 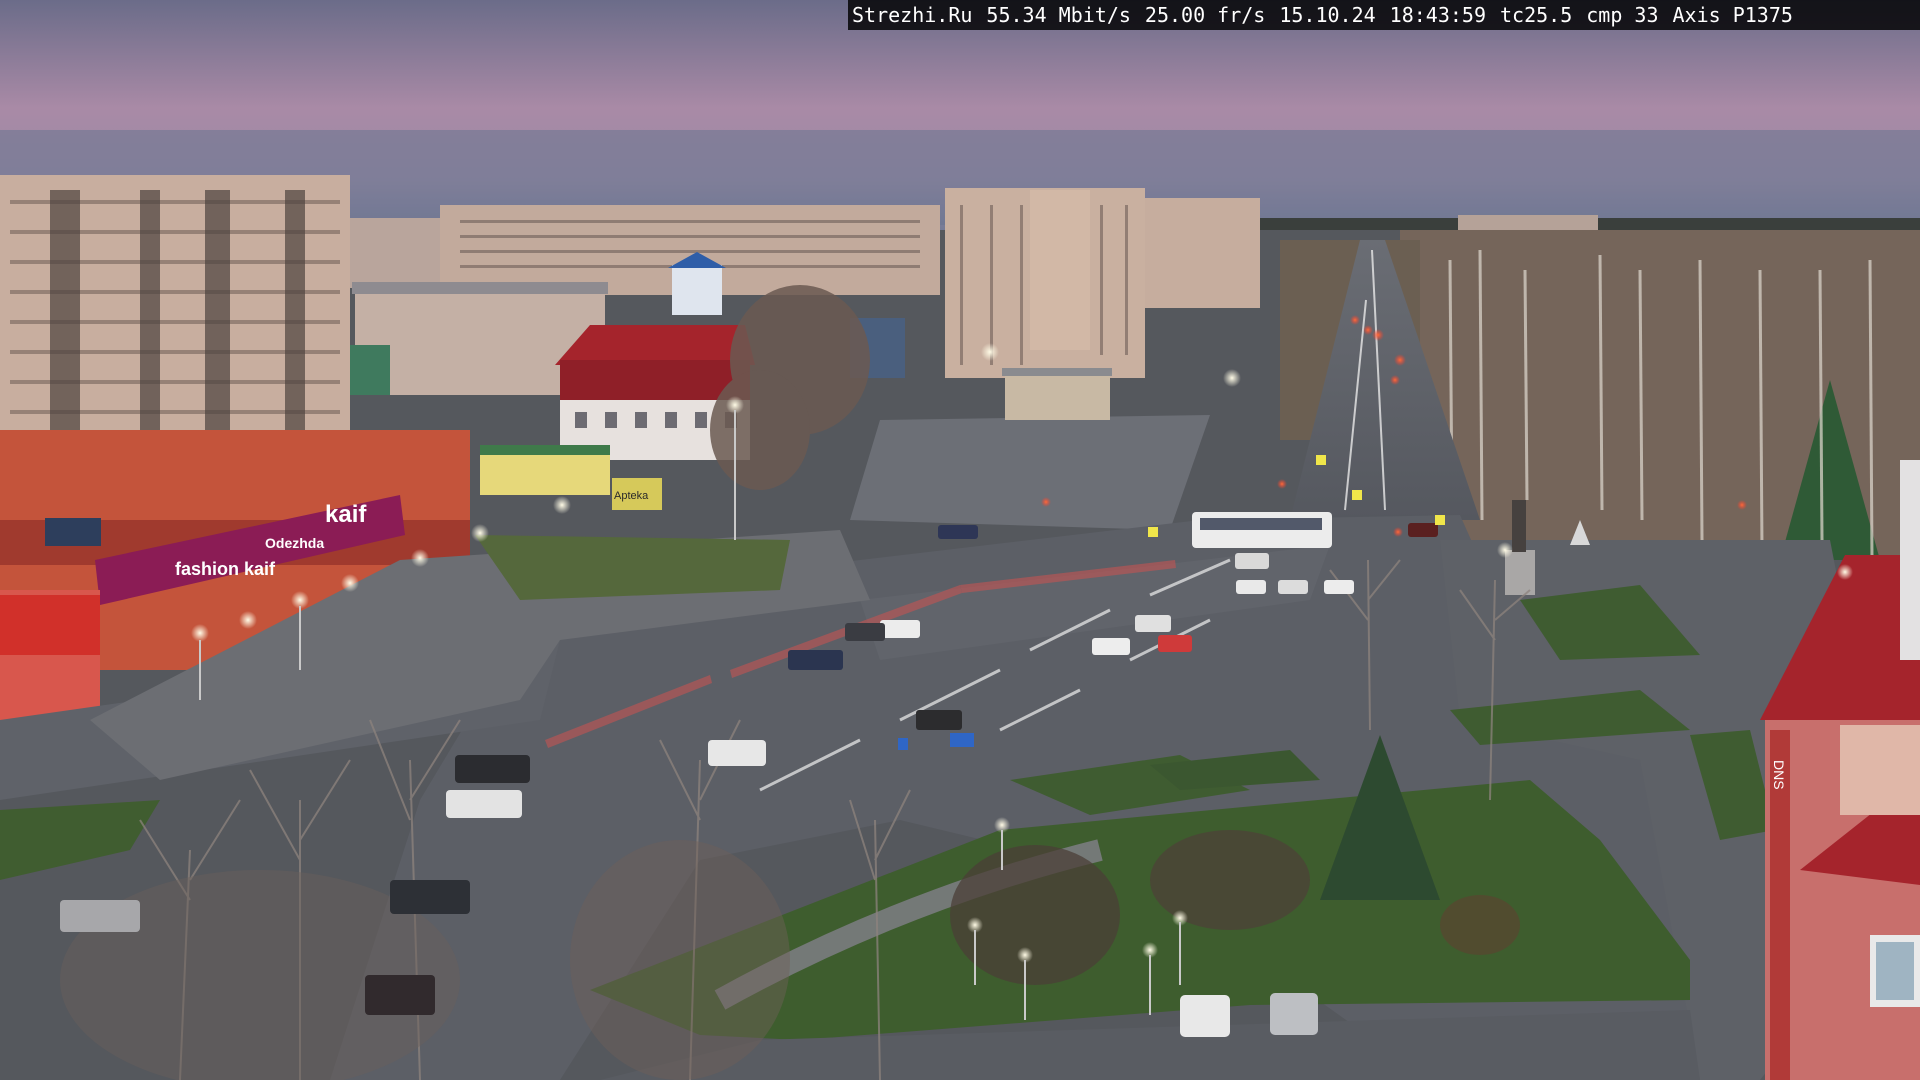 I want to click on pharmacy-kiosk, so click(x=545, y=472).